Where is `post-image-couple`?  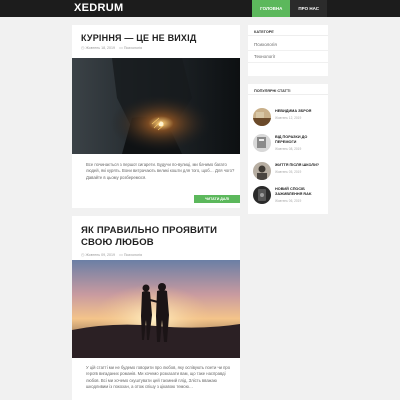 post-image-couple is located at coordinates (156, 309).